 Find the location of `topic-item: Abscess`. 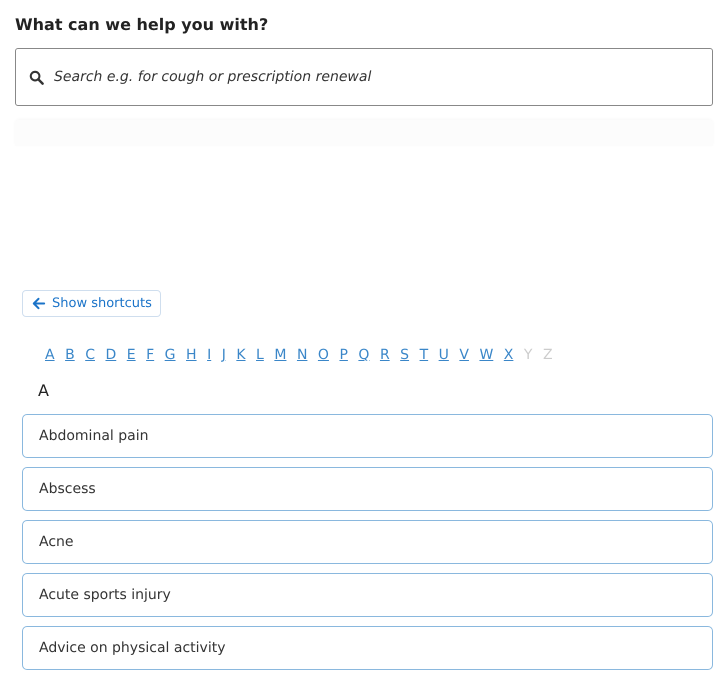

topic-item: Abscess is located at coordinates (367, 489).